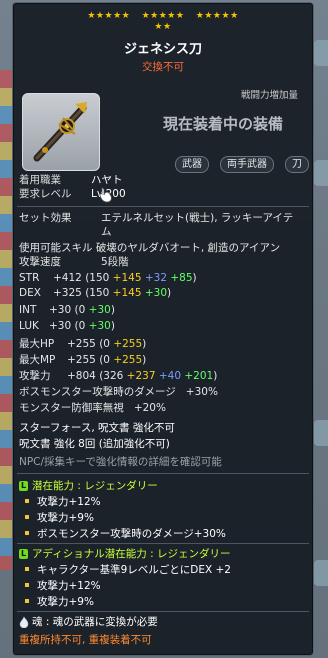 The image size is (328, 658). Describe the element at coordinates (92, 408) in the screenshot. I see `ignore-defense-row: モンスター防御率無視 +20%` at that location.